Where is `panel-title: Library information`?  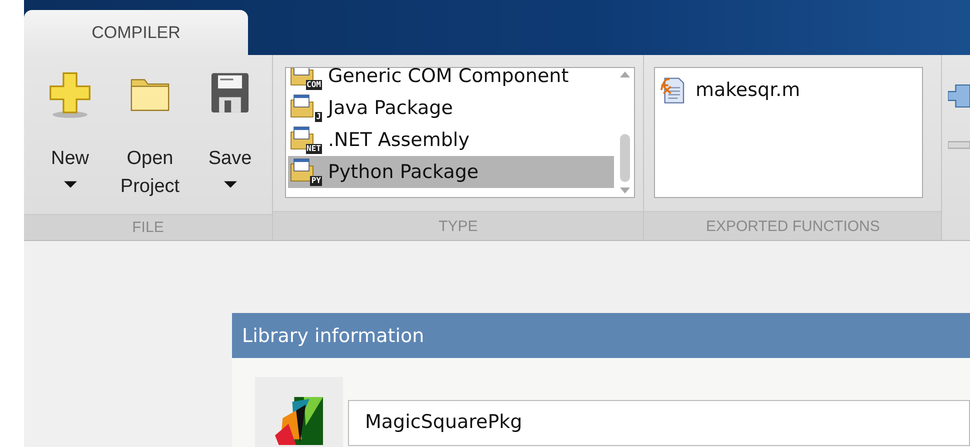
panel-title: Library information is located at coordinates (601, 335).